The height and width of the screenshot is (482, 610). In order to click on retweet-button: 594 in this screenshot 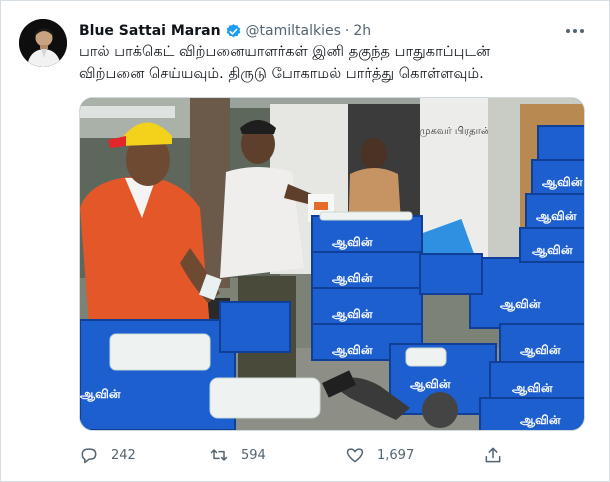, I will do `click(237, 455)`.